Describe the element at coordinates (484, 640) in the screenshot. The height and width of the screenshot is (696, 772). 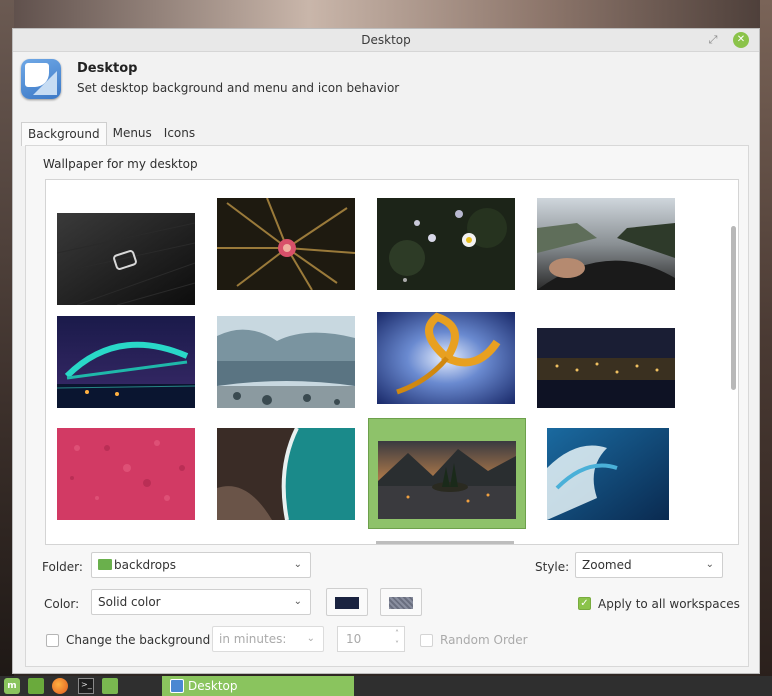
I see `random-order-label: Random Order` at that location.